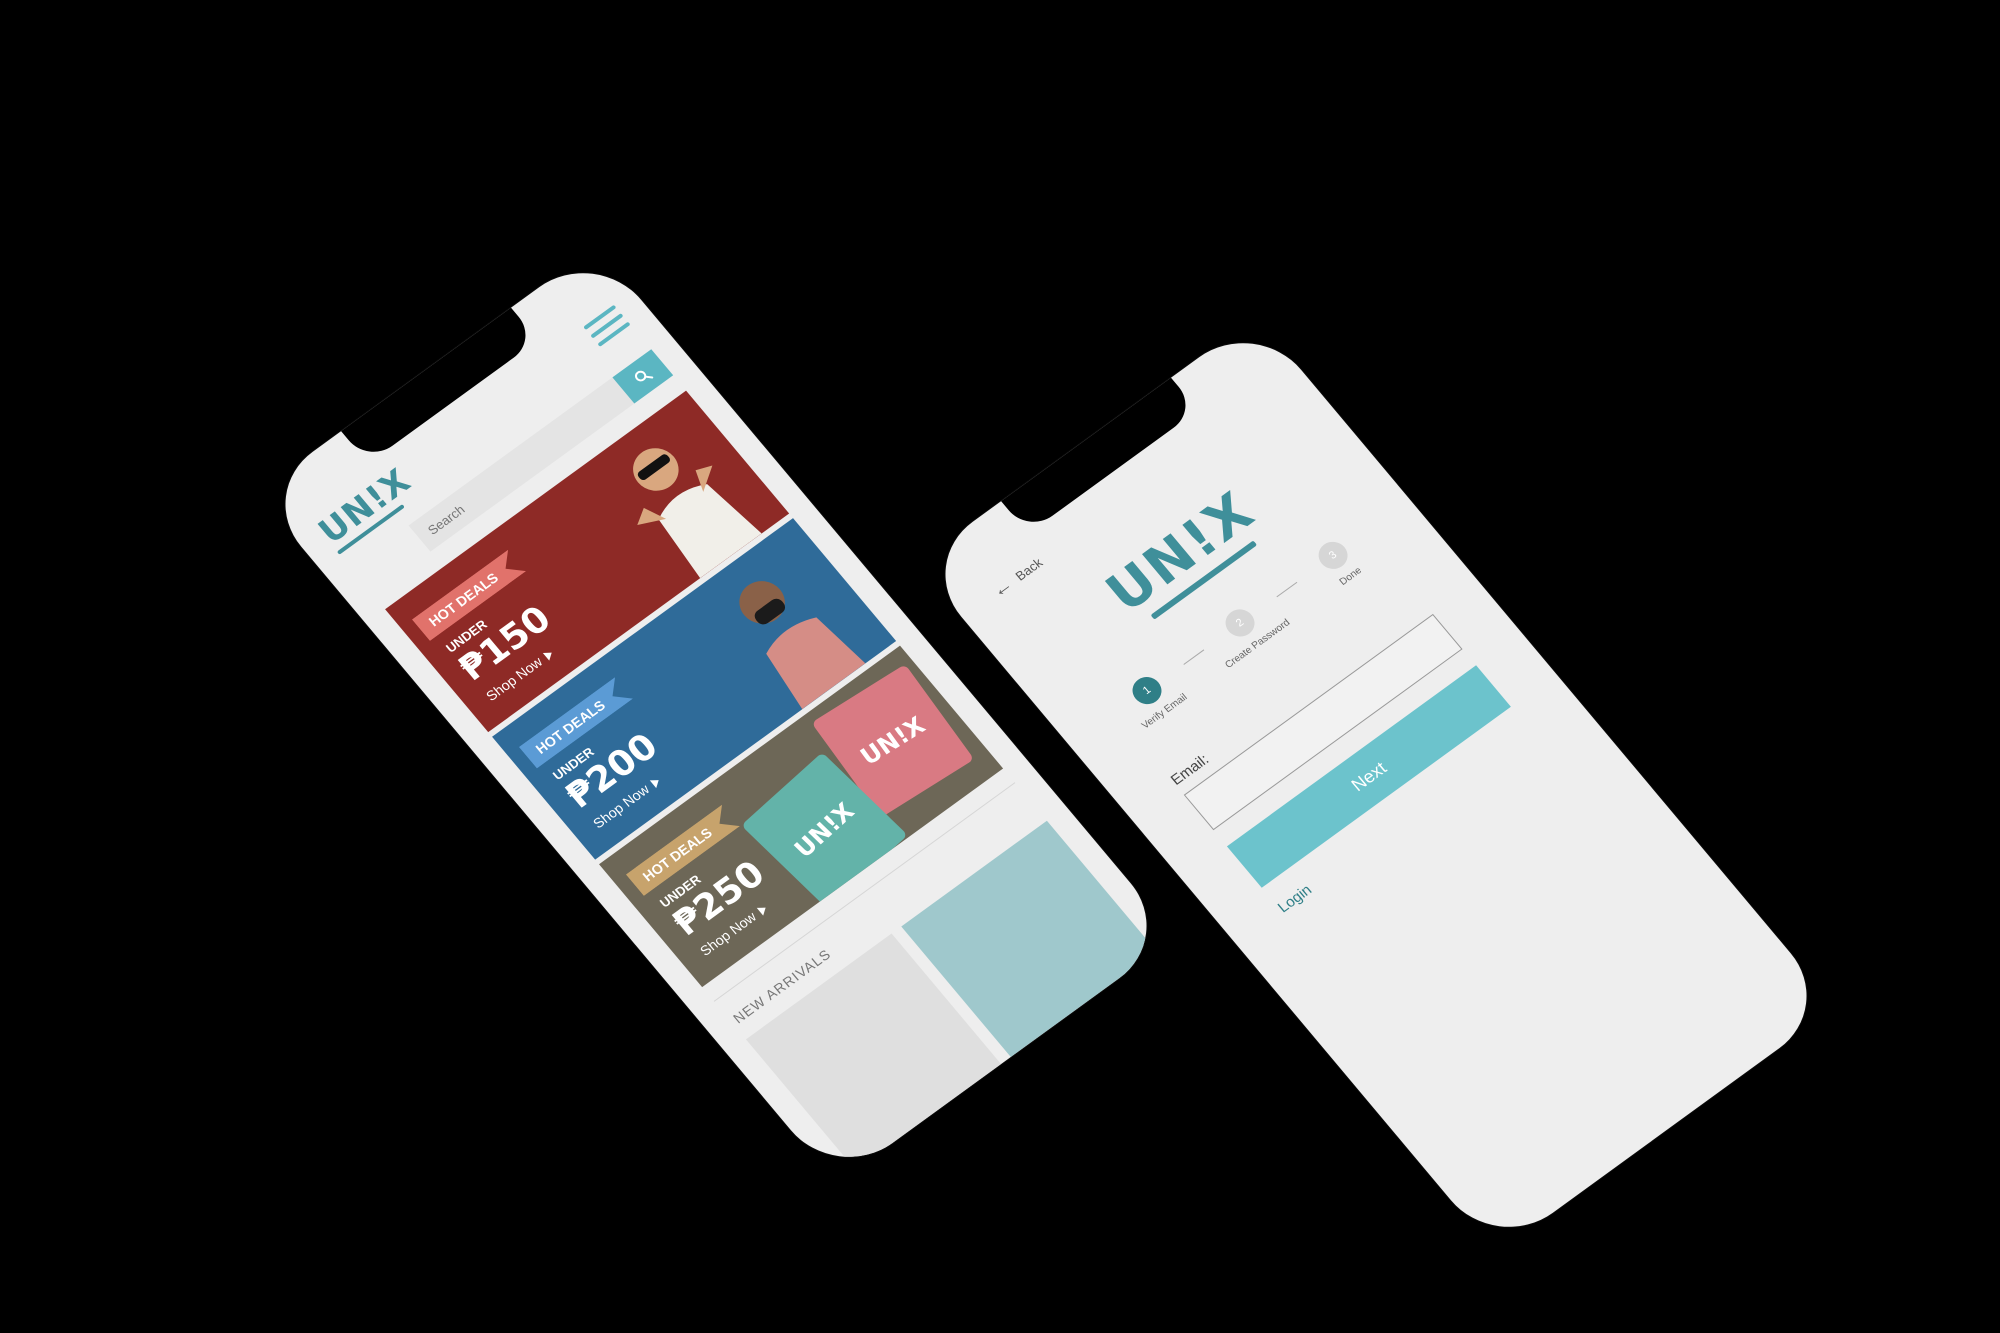 The height and width of the screenshot is (1333, 2000). I want to click on back-button: ← Back, so click(1017, 577).